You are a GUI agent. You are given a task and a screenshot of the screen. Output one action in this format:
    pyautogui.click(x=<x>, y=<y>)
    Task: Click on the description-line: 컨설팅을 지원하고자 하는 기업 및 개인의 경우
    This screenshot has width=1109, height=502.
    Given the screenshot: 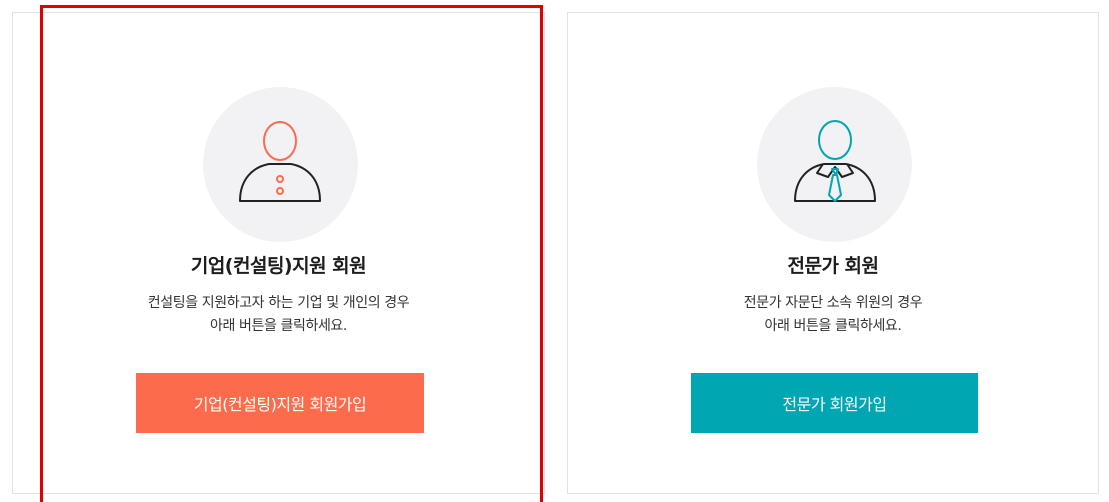 What is the action you would take?
    pyautogui.click(x=278, y=303)
    